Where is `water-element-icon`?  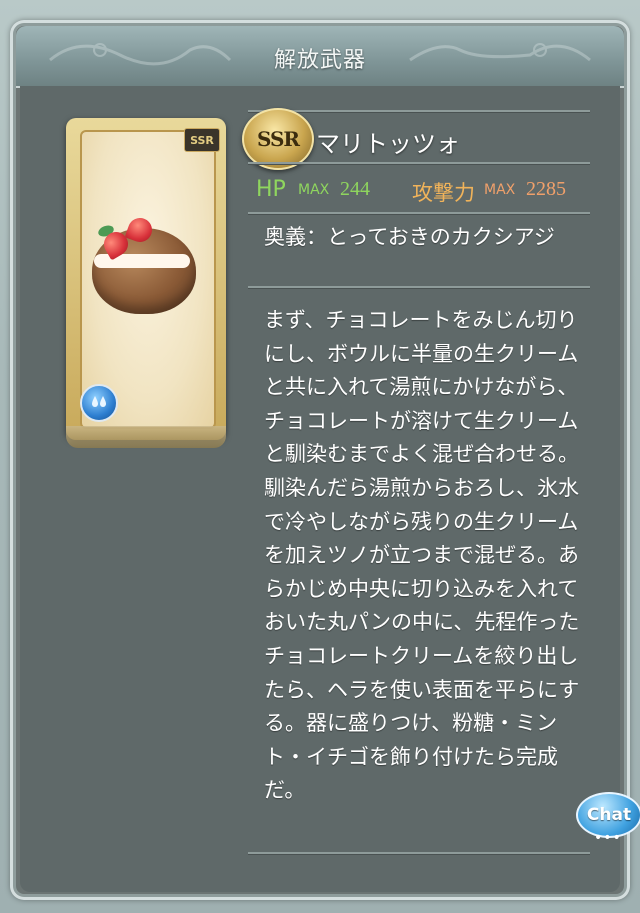 water-element-icon is located at coordinates (99, 403).